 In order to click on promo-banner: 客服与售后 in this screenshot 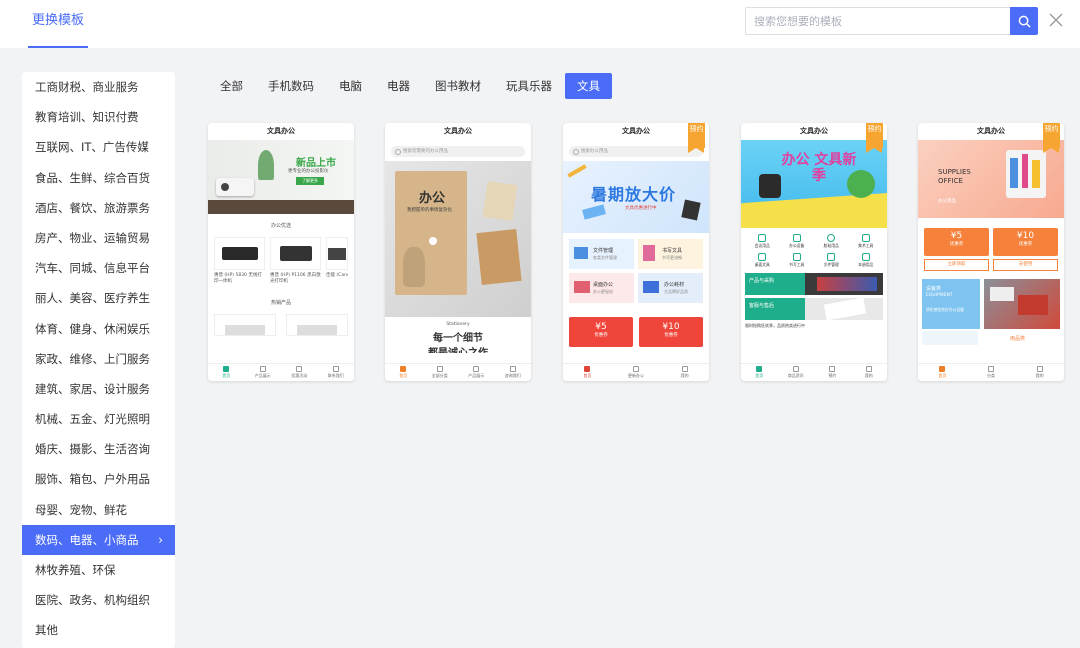, I will do `click(814, 309)`.